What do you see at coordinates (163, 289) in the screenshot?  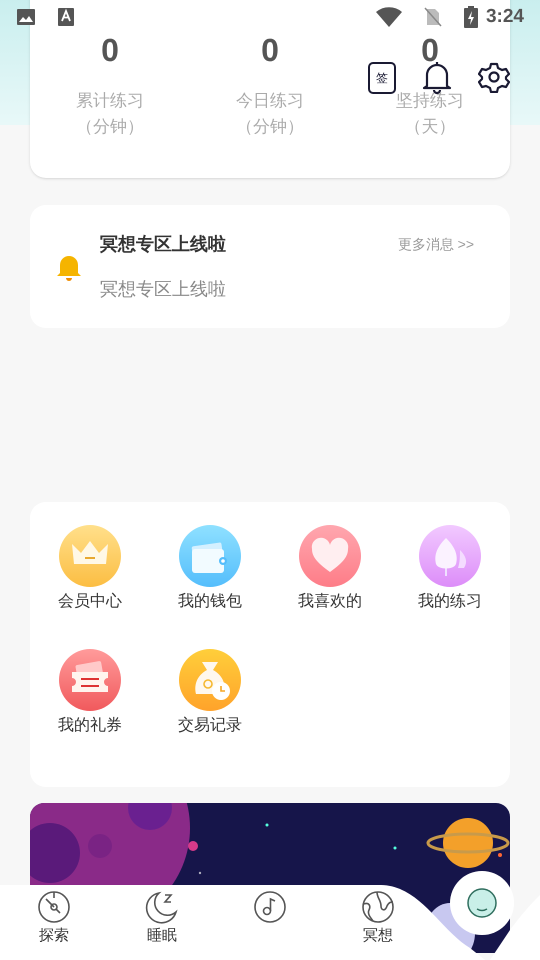 I see `notice-message: 冥想专区上线啦` at bounding box center [163, 289].